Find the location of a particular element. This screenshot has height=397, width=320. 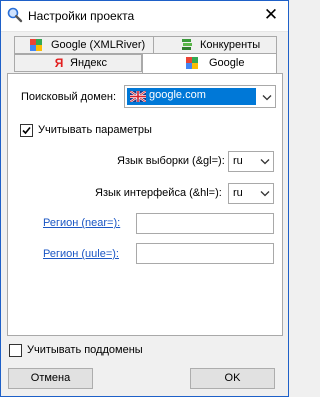

cancel-button: Отмена is located at coordinates (50, 378).